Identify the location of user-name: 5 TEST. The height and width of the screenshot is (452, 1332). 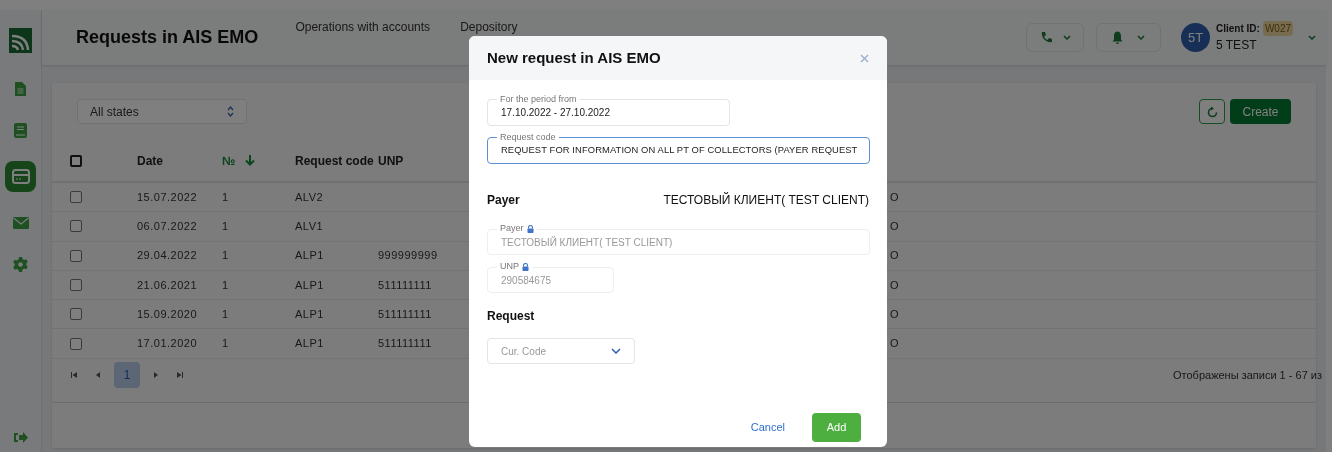
(1237, 45).